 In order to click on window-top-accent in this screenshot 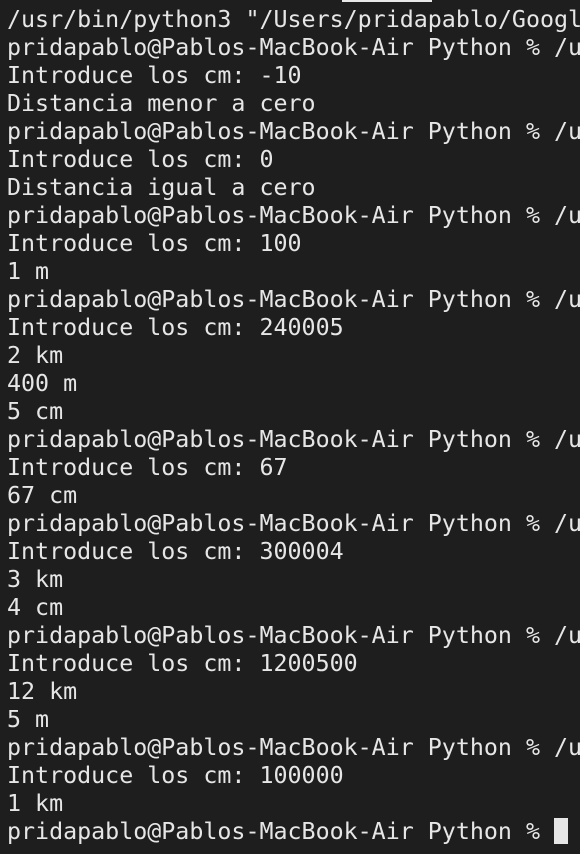, I will do `click(387, 1)`.